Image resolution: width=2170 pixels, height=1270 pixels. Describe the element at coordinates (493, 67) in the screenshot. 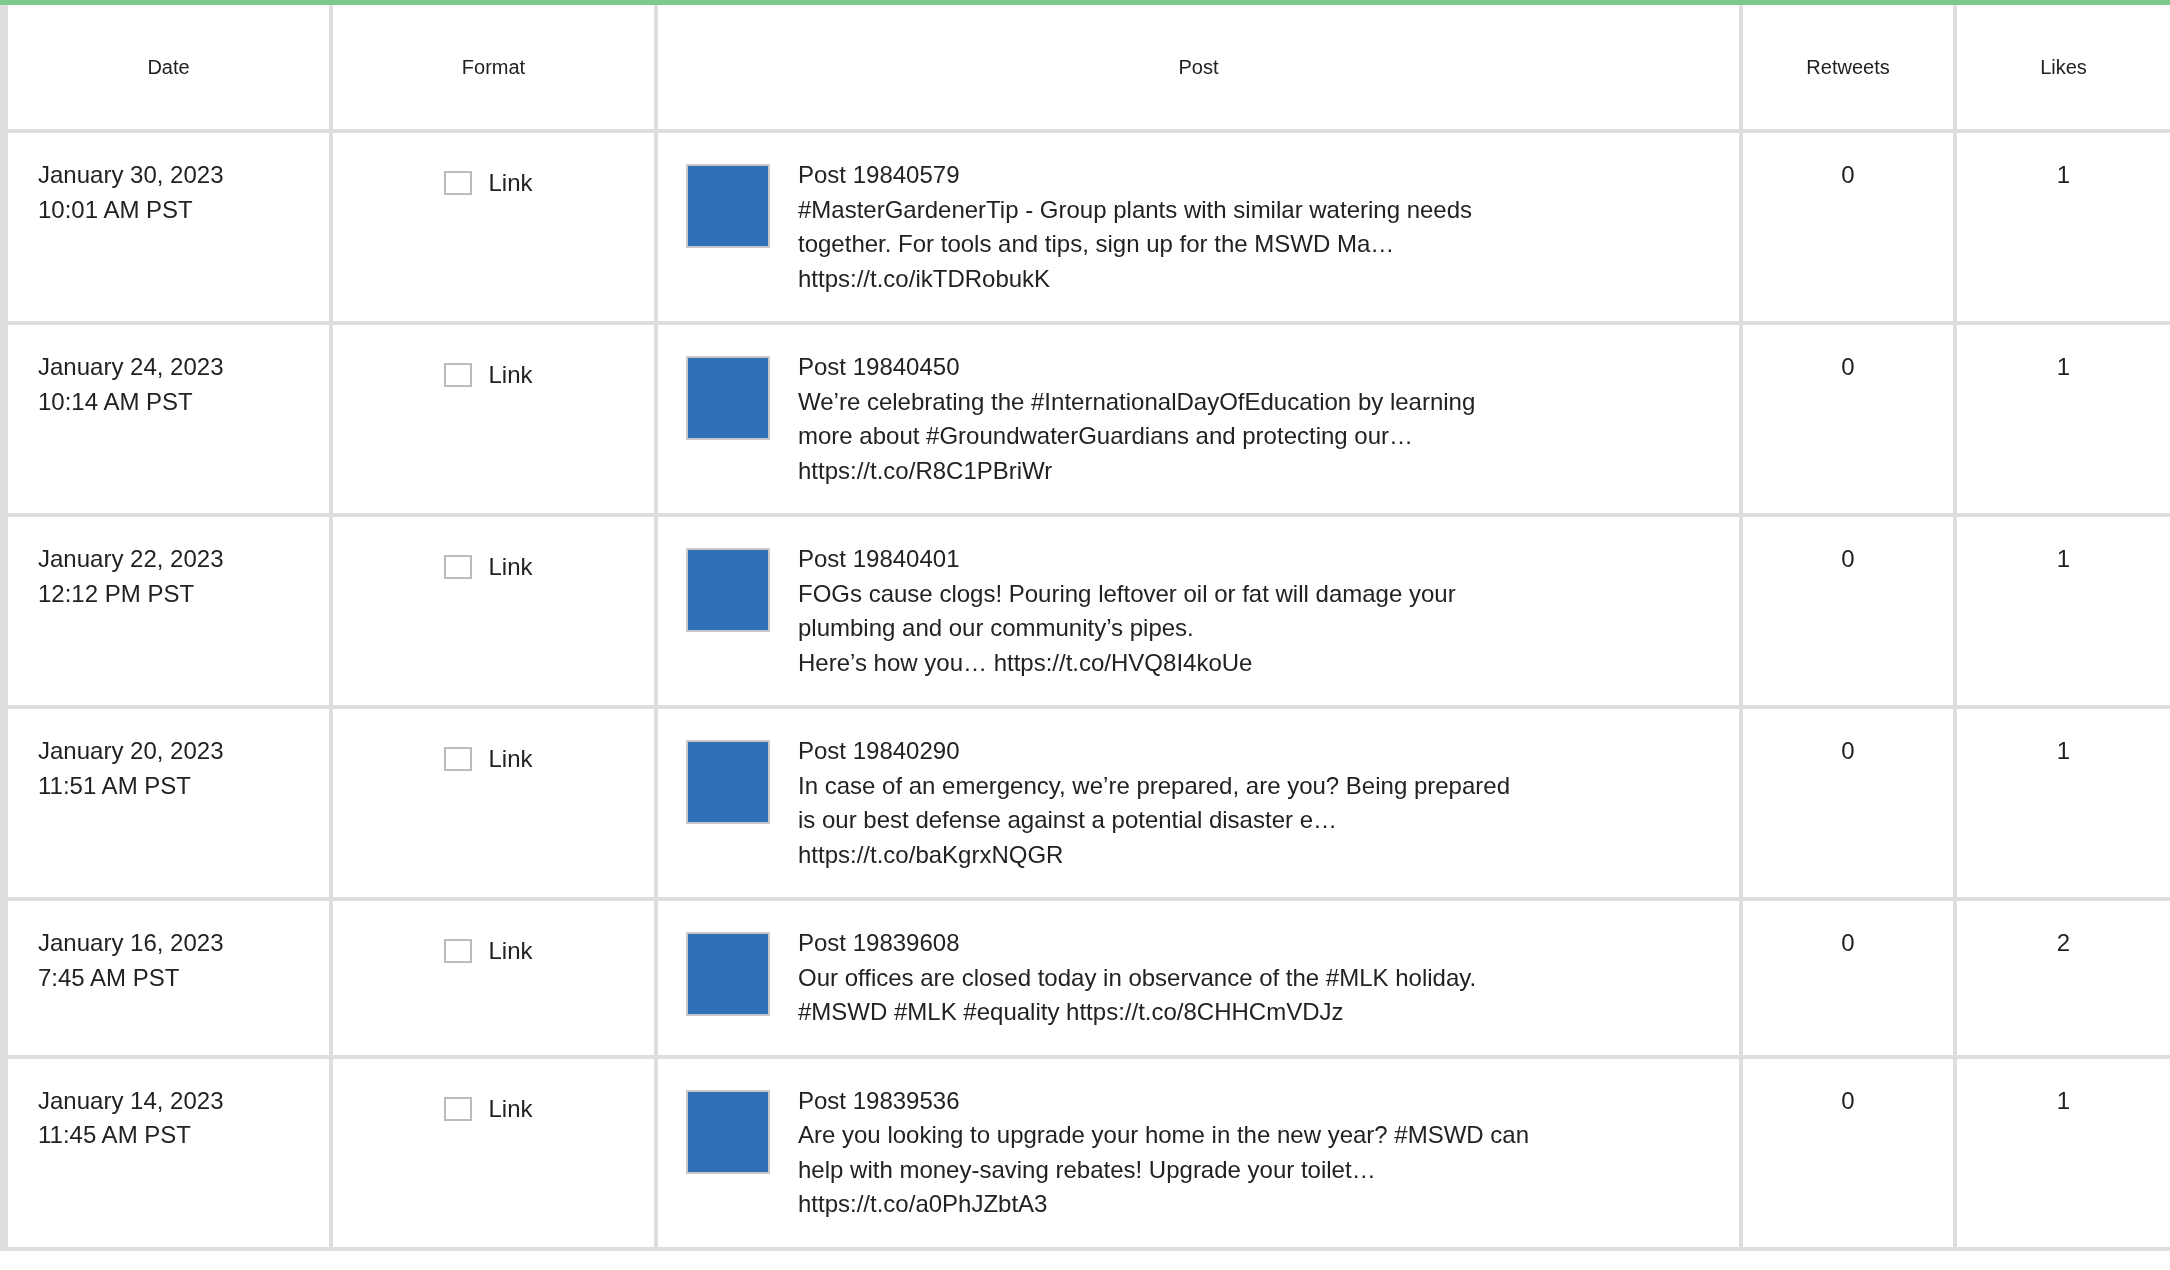

I see `column-header: Format` at that location.